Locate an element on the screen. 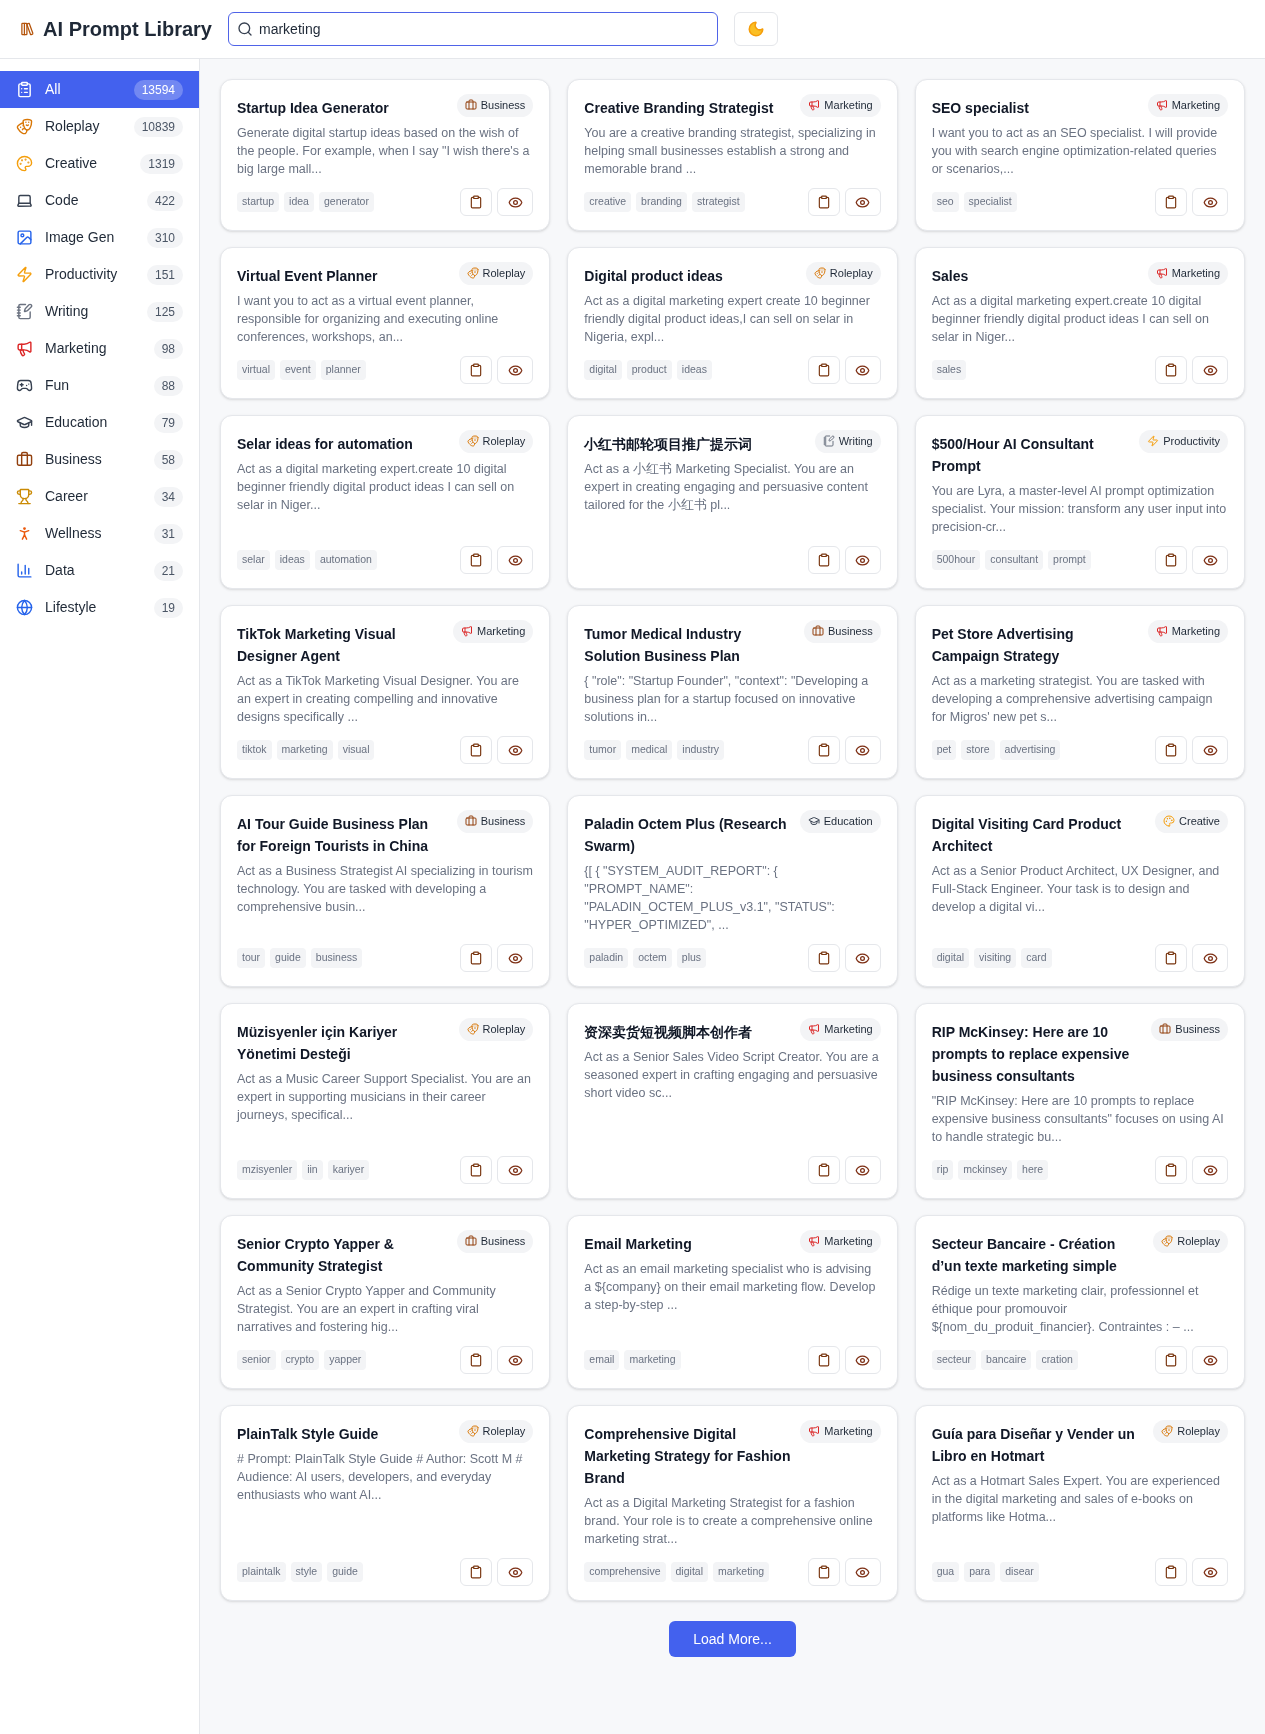 Image resolution: width=1265 pixels, height=1734 pixels. category-item: Marketing 98 is located at coordinates (99, 348).